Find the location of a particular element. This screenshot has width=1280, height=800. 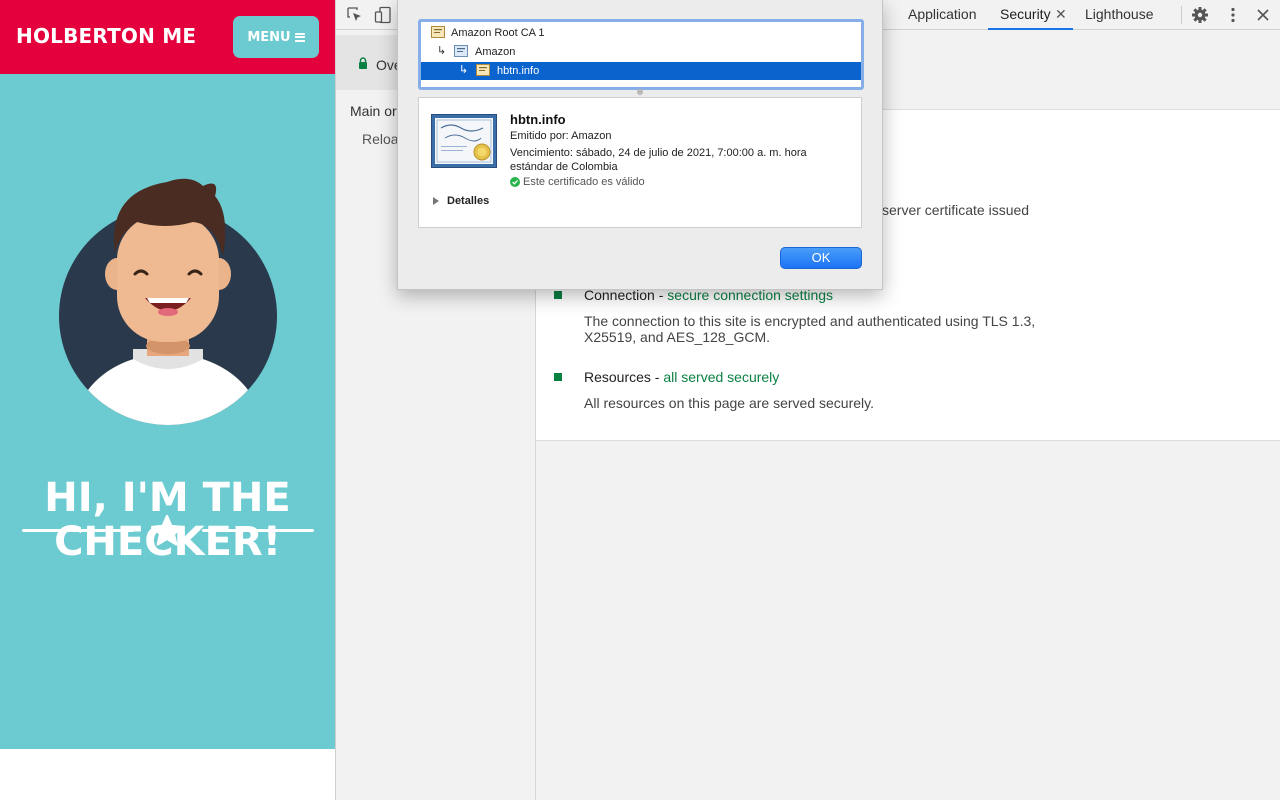

tab-security: Security ✕ is located at coordinates (1030, 15).